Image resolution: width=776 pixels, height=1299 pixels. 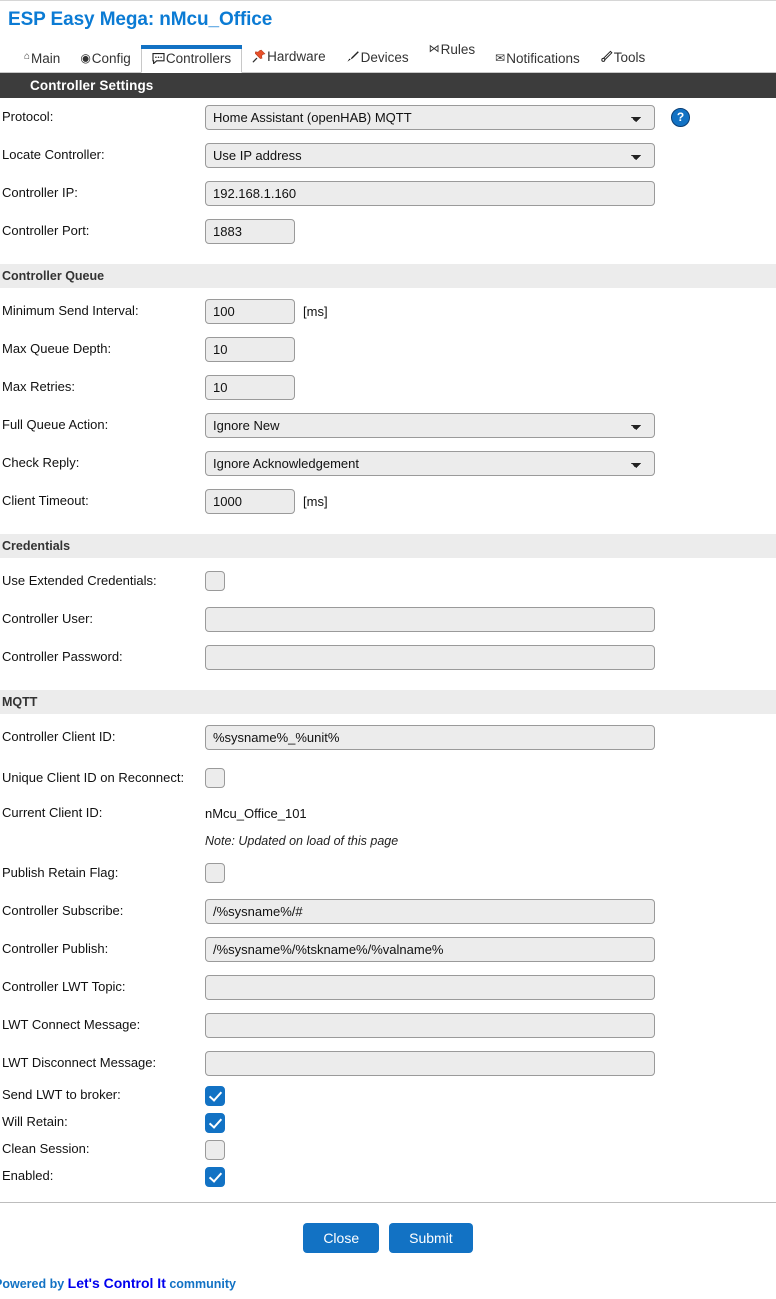 I want to click on use-extended-credentials-label: Use Extended Credentials:, so click(x=79, y=580).